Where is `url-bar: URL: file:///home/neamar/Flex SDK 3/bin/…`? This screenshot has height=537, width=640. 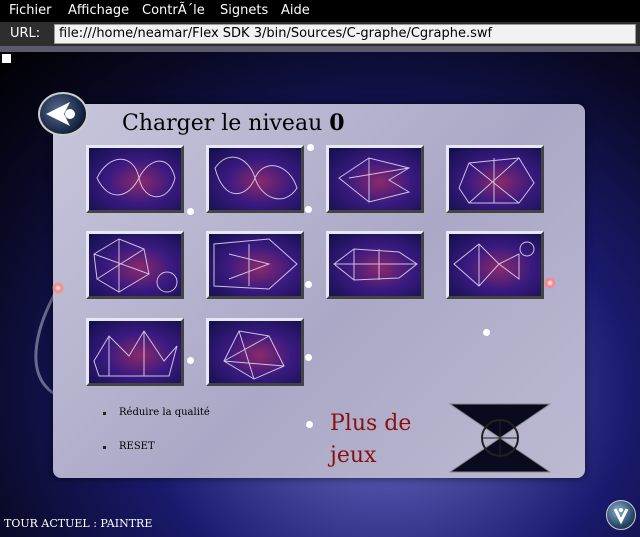
url-bar: URL: file:///home/neamar/Flex SDK 3/bin/… is located at coordinates (320, 34).